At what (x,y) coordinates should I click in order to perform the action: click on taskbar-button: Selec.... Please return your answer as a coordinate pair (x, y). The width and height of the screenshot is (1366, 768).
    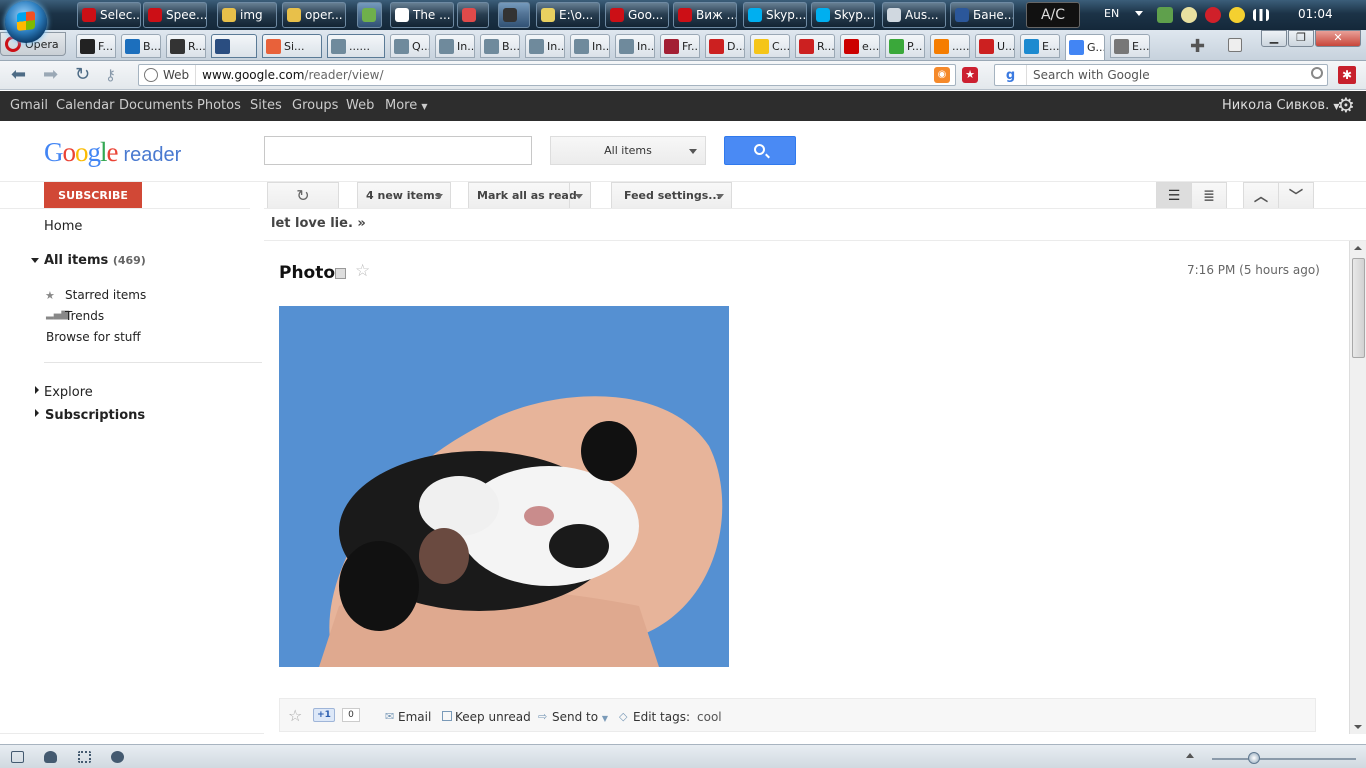
    Looking at the image, I should click on (109, 15).